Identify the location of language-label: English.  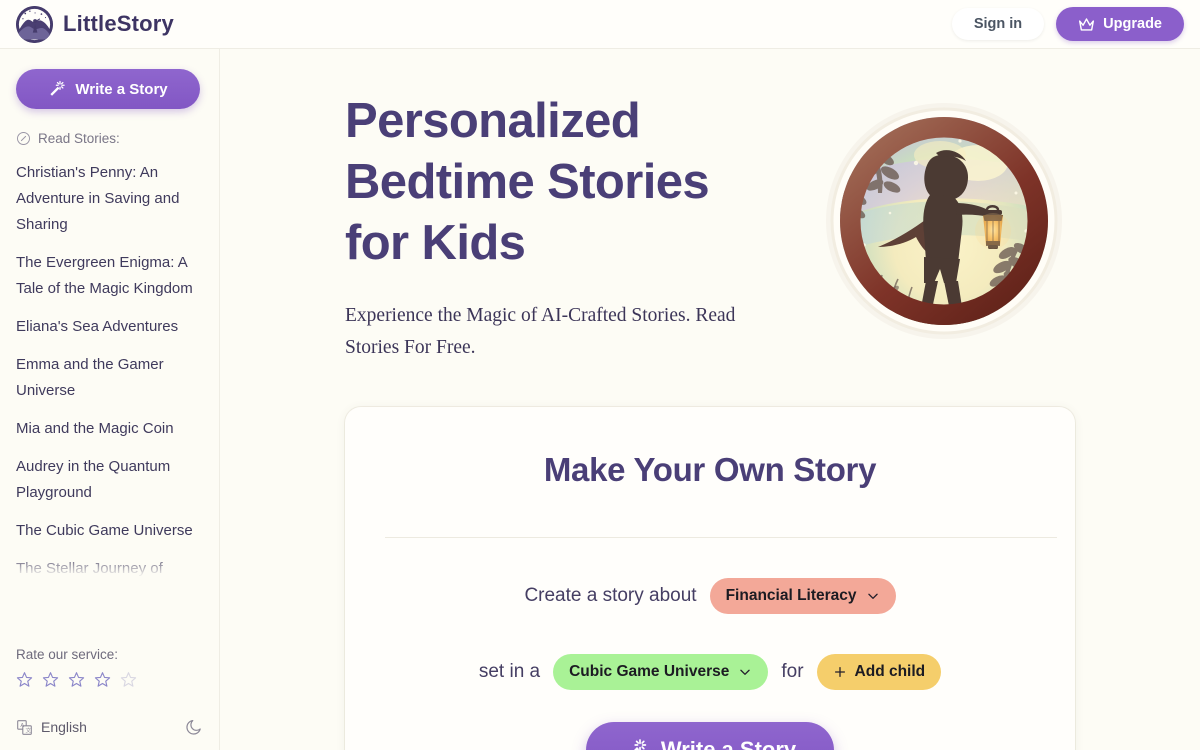
(64, 727).